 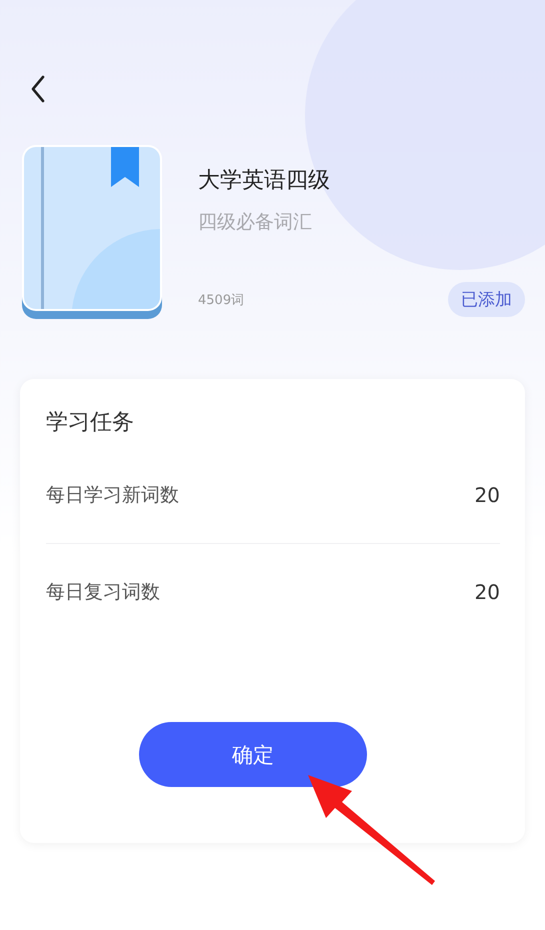 What do you see at coordinates (92, 232) in the screenshot?
I see `book-cover-icon` at bounding box center [92, 232].